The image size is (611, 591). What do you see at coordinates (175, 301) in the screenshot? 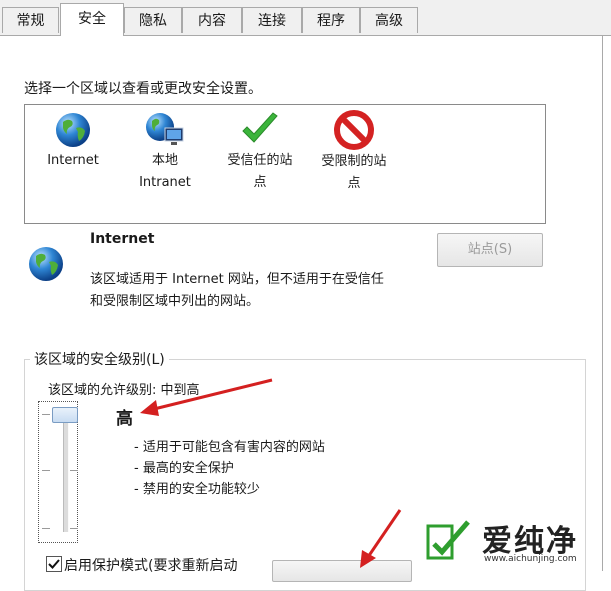
I see `zone-description-line2: 和受限制区域中列出的网站。` at bounding box center [175, 301].